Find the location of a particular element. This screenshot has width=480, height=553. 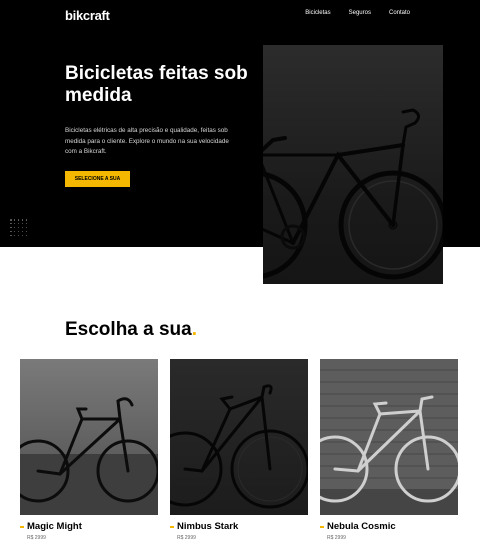

main-nav: Bicicletas Seguros Contato is located at coordinates (357, 13).